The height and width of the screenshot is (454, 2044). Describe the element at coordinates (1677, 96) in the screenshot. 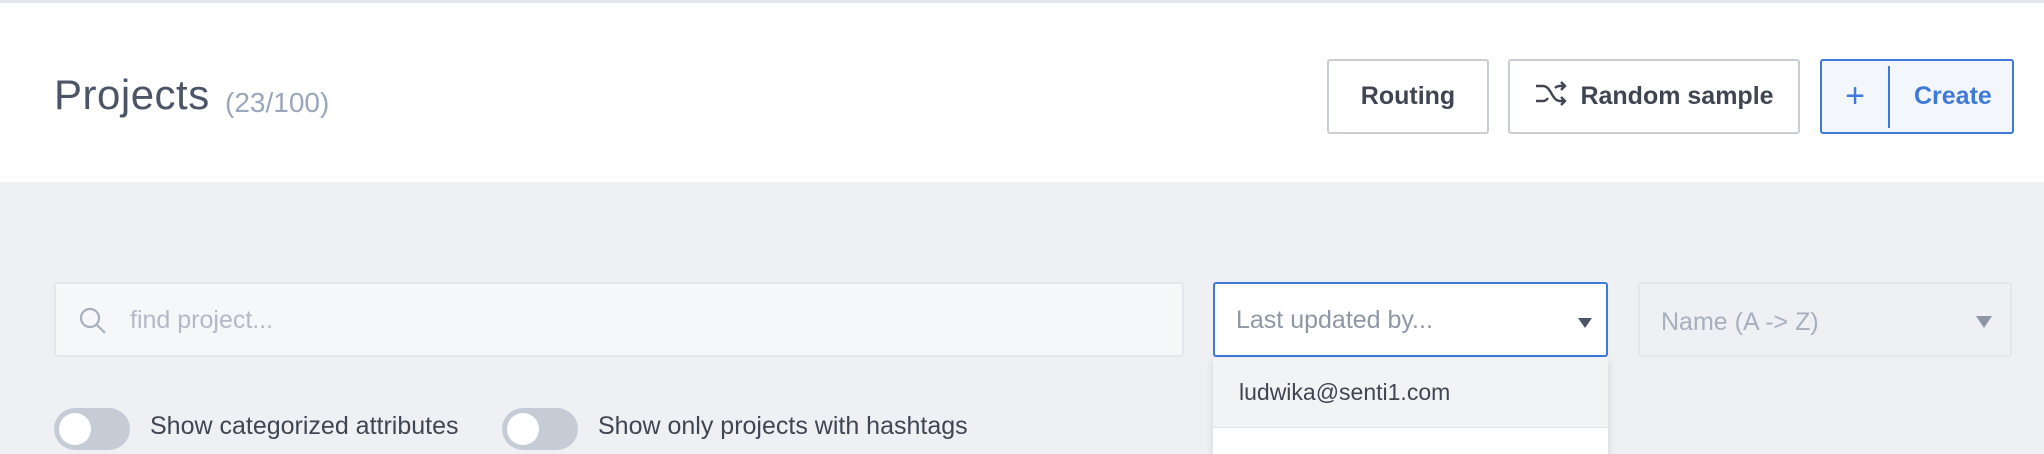

I see `random-sample-label: Random sample` at that location.